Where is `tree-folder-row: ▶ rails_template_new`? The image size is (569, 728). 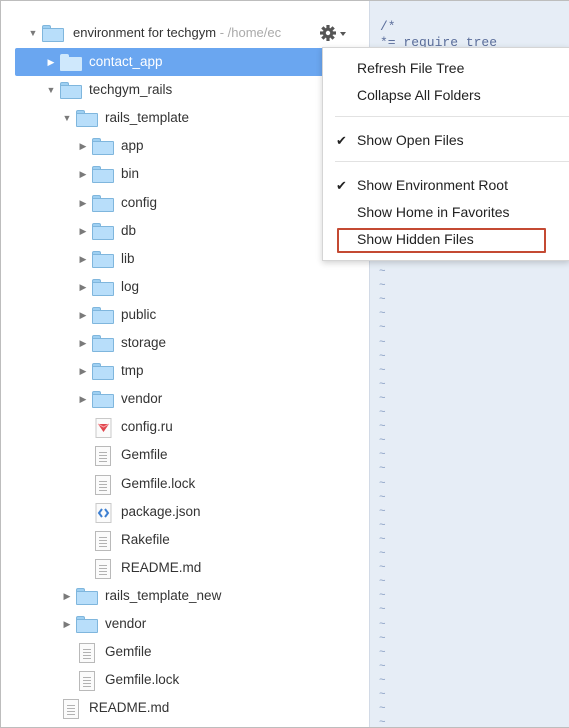 tree-folder-row: ▶ rails_template_new is located at coordinates (185, 596).